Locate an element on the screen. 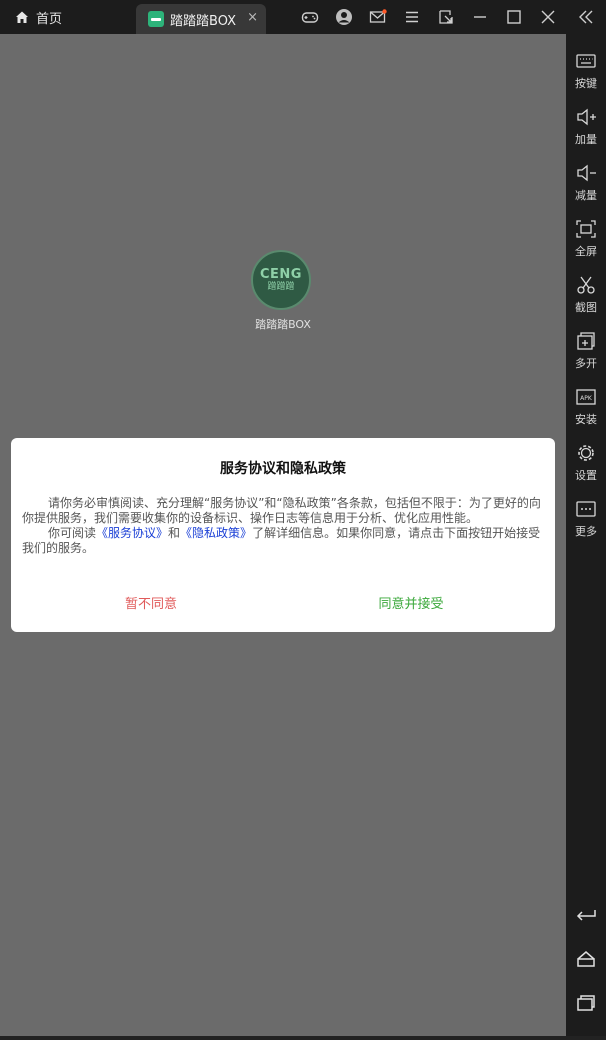 The width and height of the screenshot is (606, 1040). back-icon is located at coordinates (586, 915).